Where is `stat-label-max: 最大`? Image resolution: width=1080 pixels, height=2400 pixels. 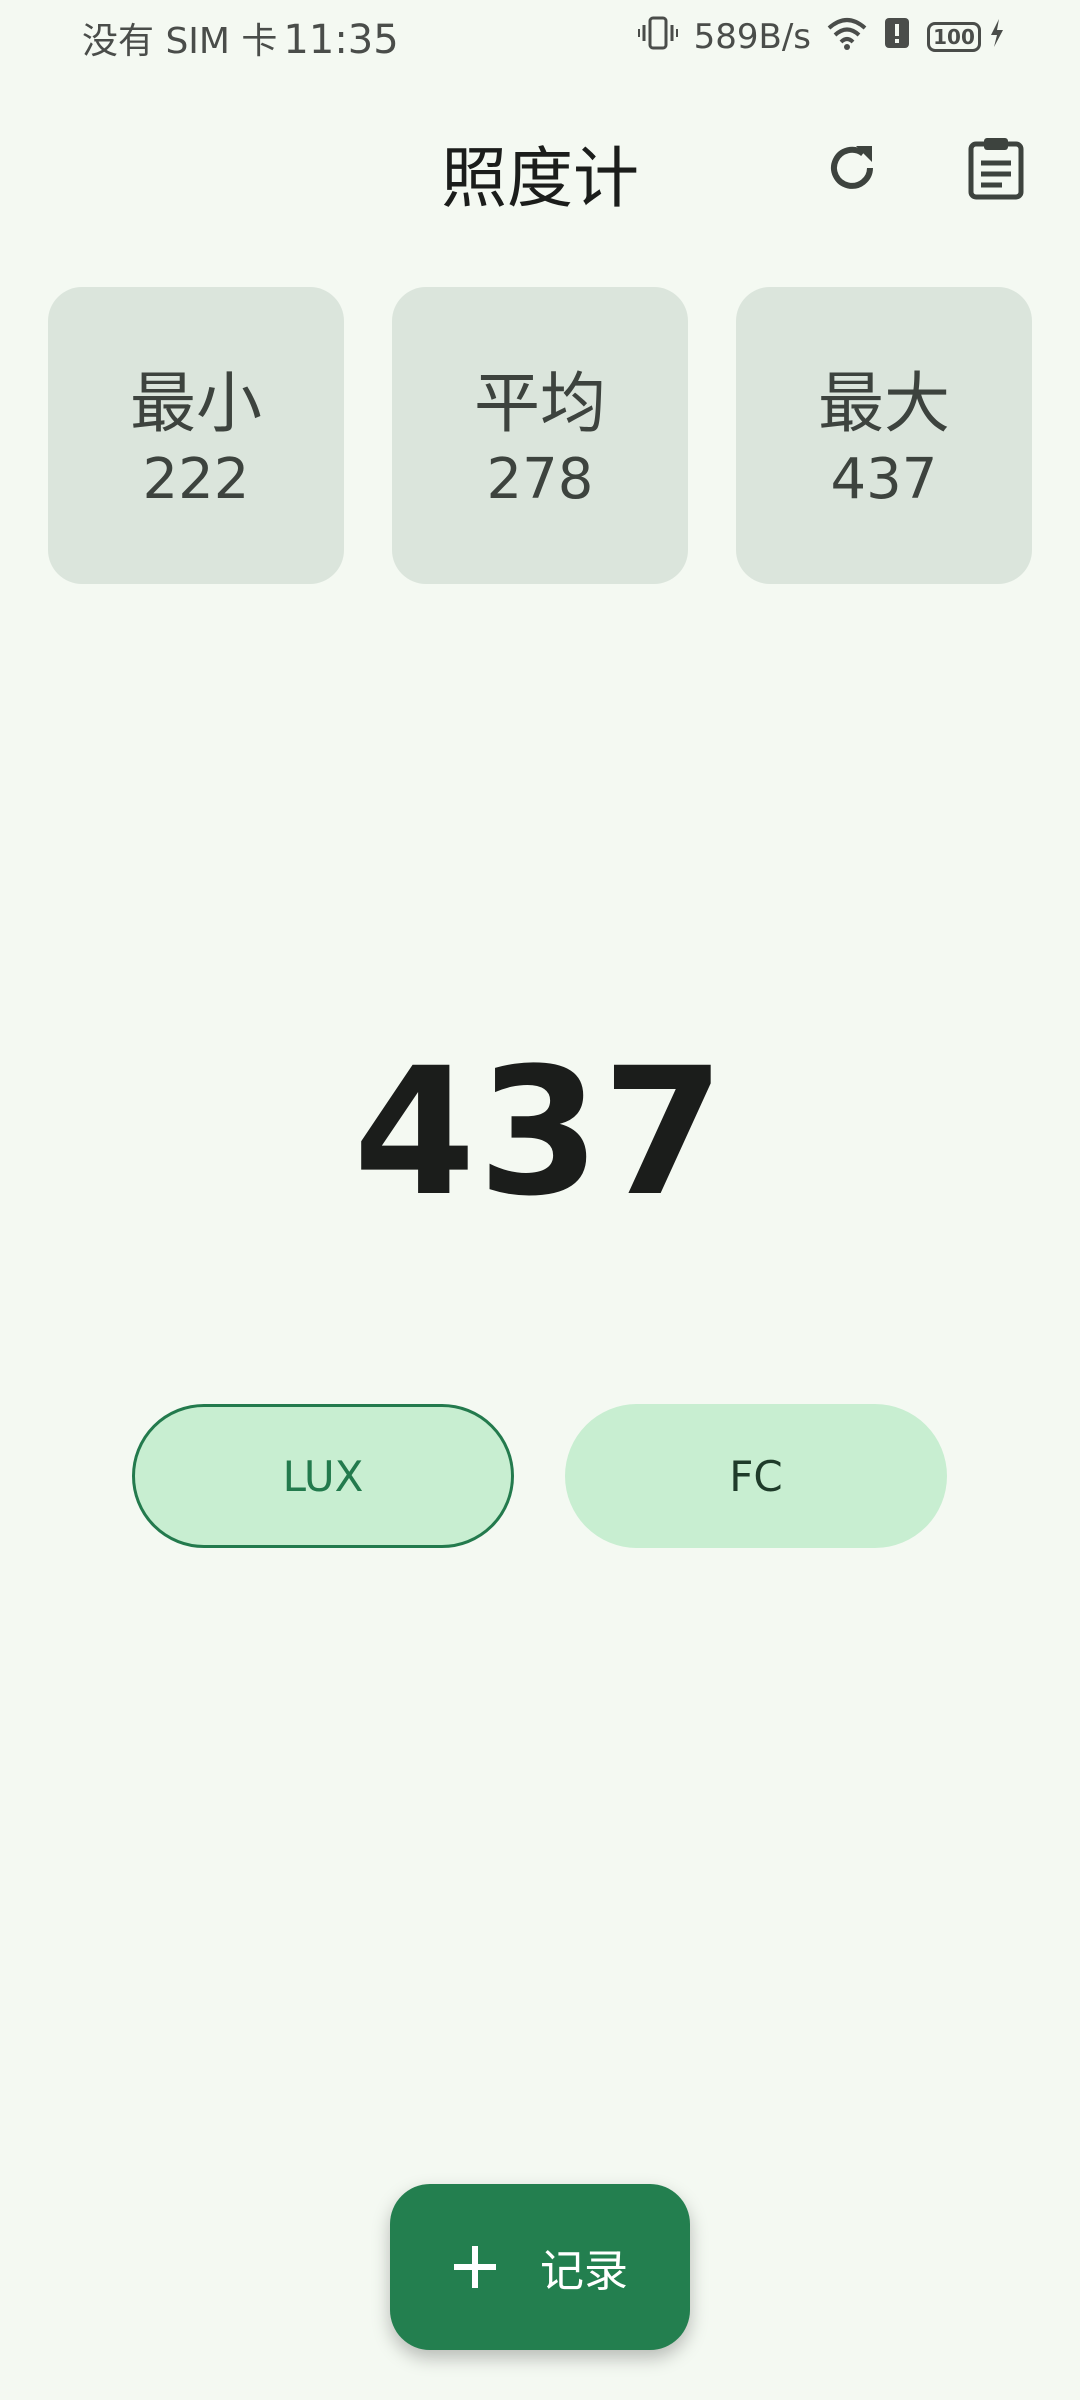
stat-label-max: 最大 is located at coordinates (884, 403).